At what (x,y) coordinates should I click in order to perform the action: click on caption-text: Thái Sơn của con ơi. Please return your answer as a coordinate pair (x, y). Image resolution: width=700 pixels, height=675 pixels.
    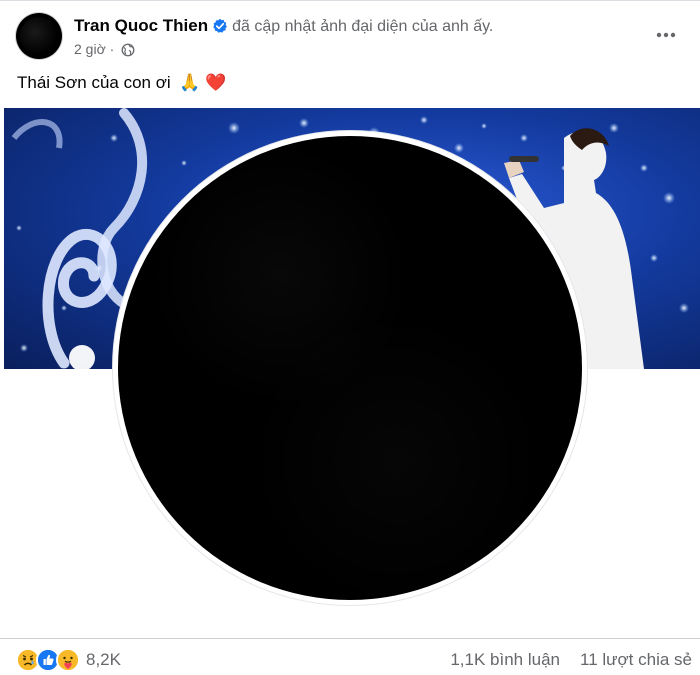
    Looking at the image, I should click on (94, 82).